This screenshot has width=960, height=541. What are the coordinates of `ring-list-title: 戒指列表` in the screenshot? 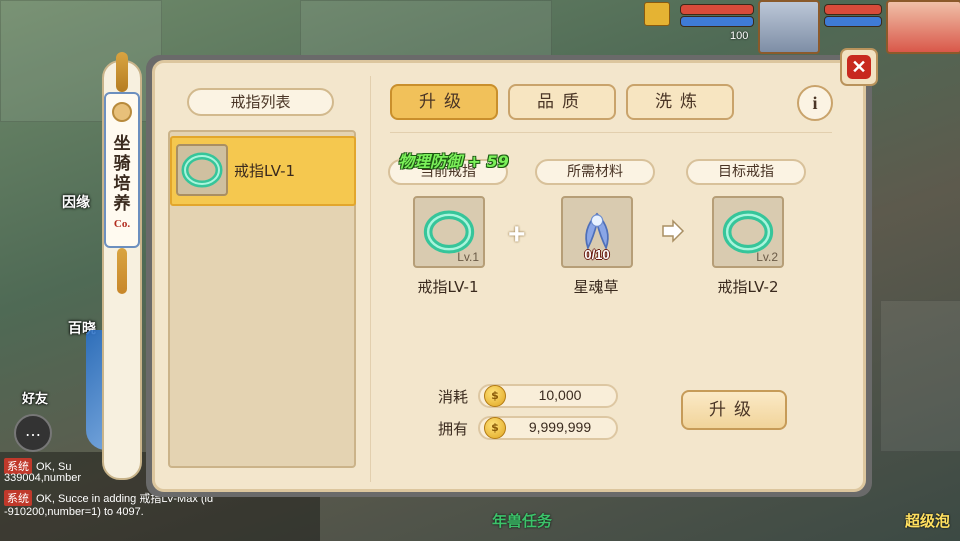 It's located at (260, 102).